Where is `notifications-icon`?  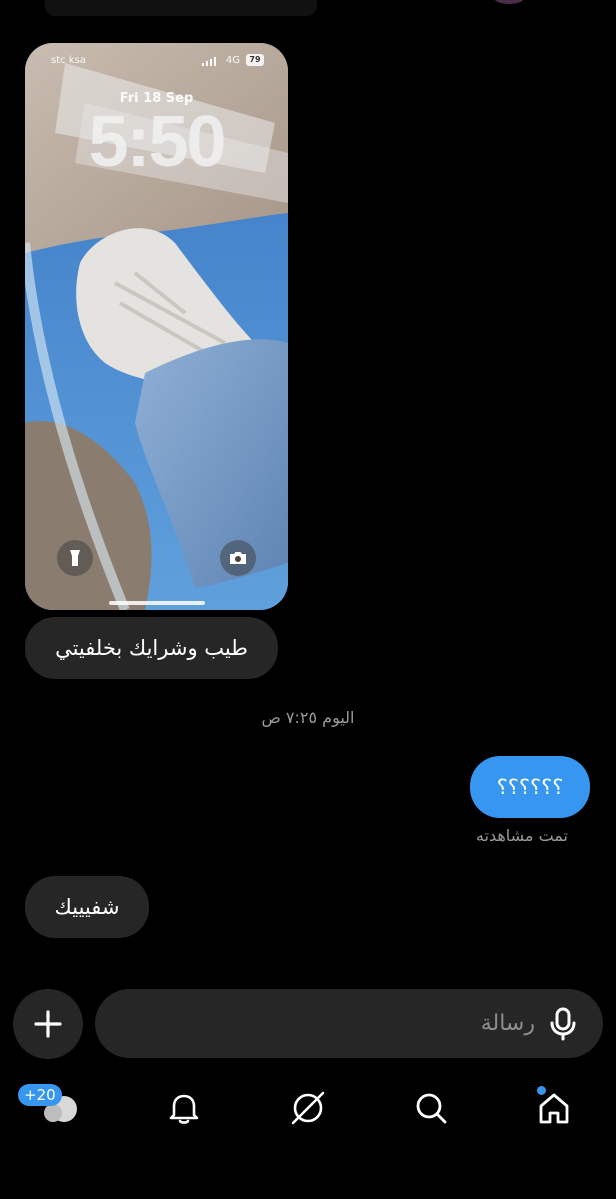
notifications-icon is located at coordinates (184, 1109).